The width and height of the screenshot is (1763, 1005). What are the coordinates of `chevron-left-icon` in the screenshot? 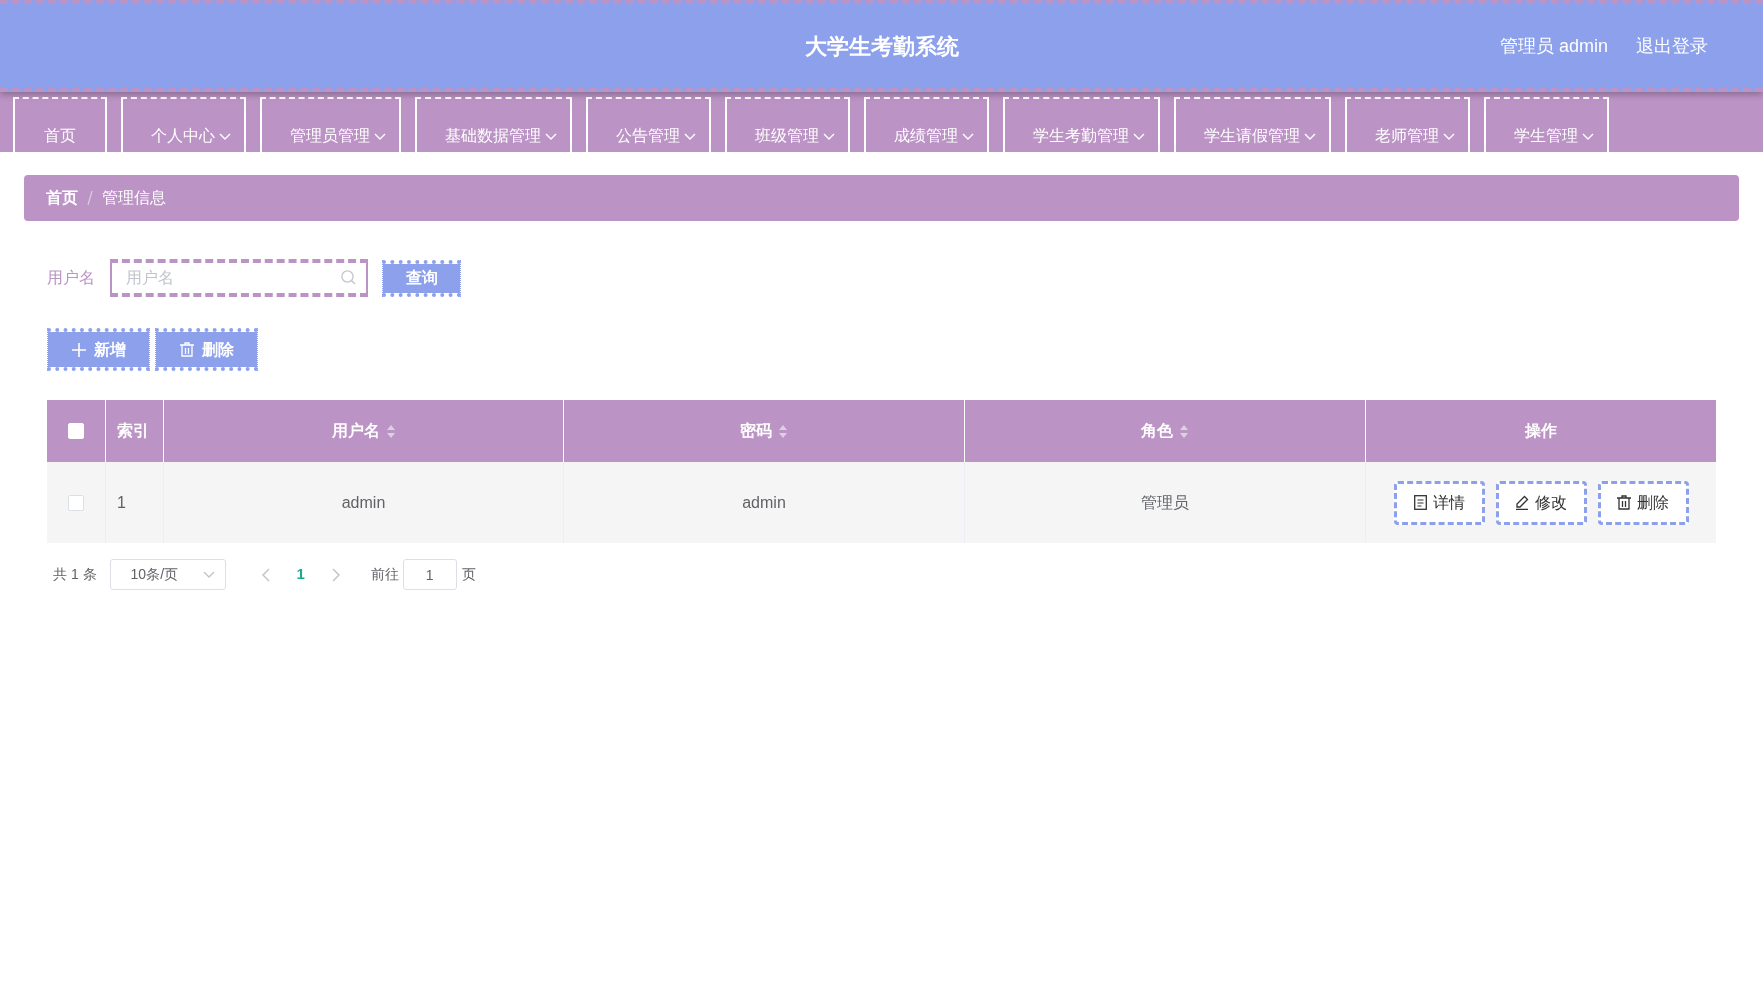 It's located at (265, 574).